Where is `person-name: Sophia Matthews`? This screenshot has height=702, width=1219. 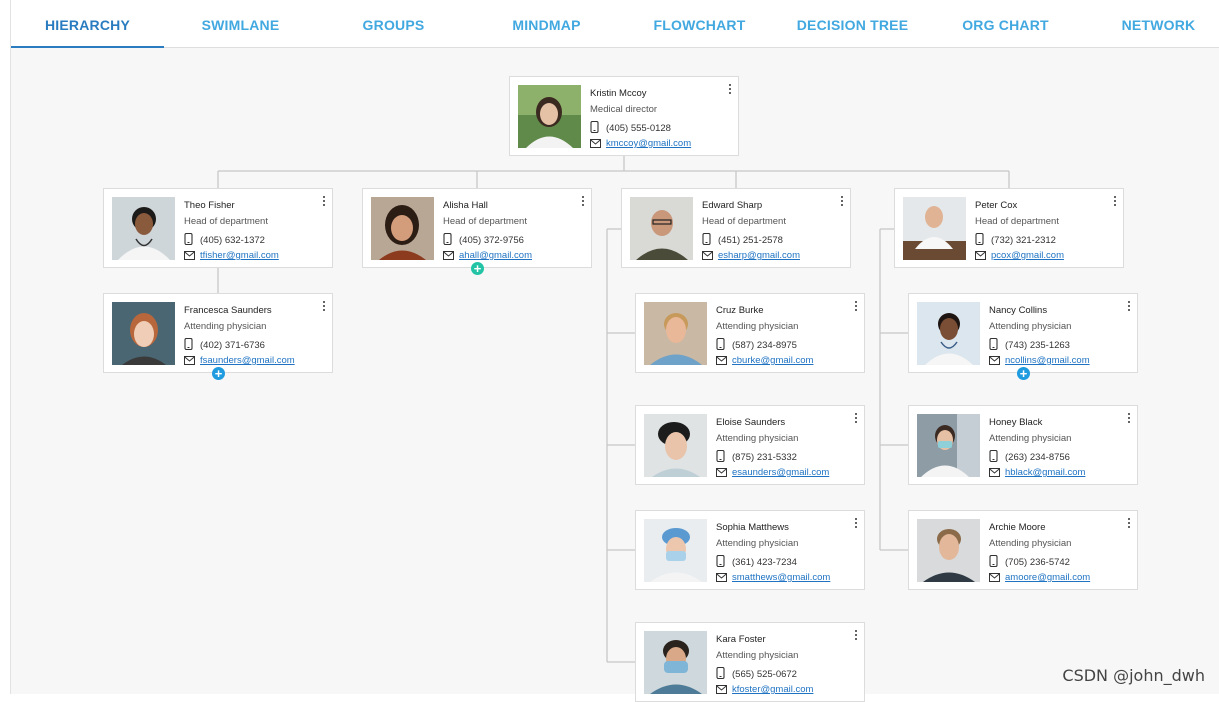
person-name: Sophia Matthews is located at coordinates (752, 527).